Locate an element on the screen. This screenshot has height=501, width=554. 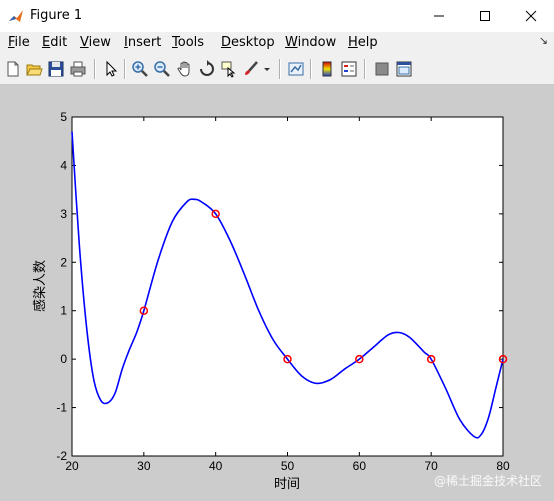
minimize-button is located at coordinates (439, 16).